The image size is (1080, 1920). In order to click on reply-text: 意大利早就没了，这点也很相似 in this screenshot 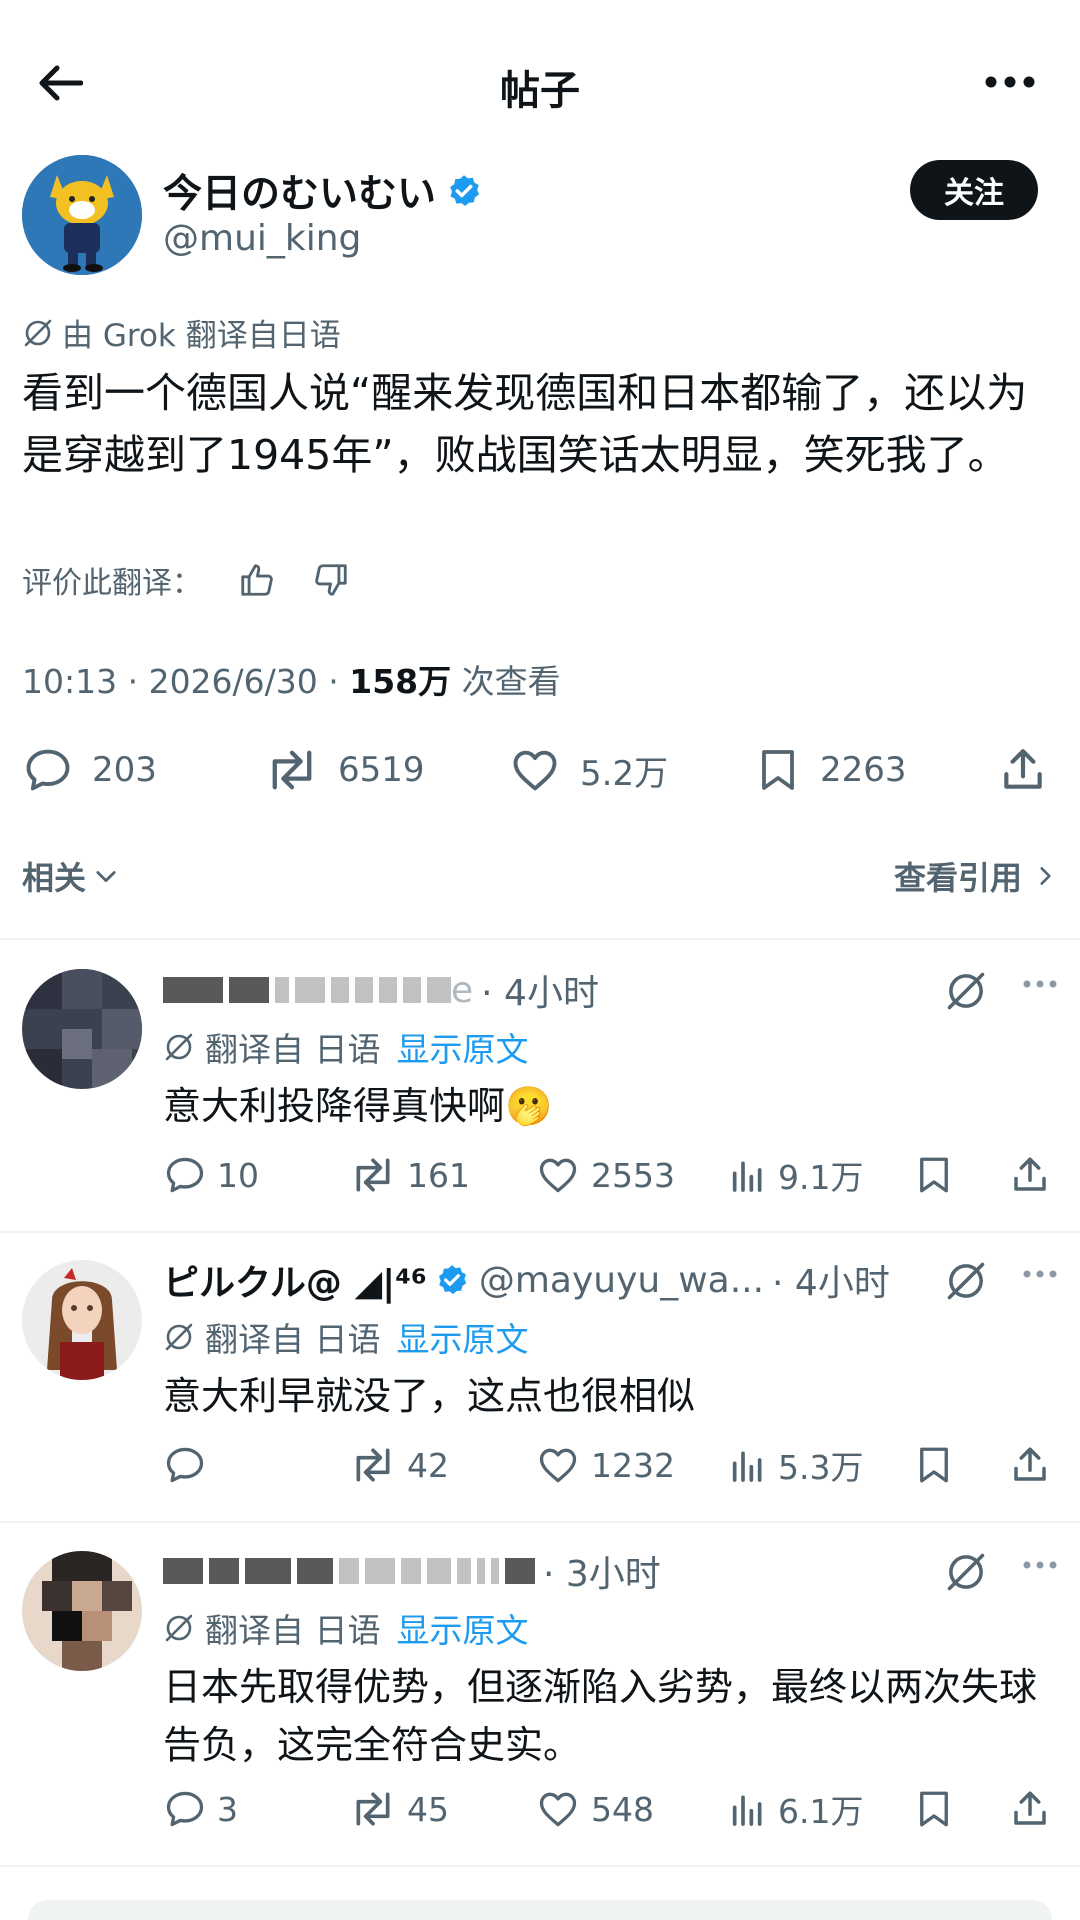, I will do `click(429, 1396)`.